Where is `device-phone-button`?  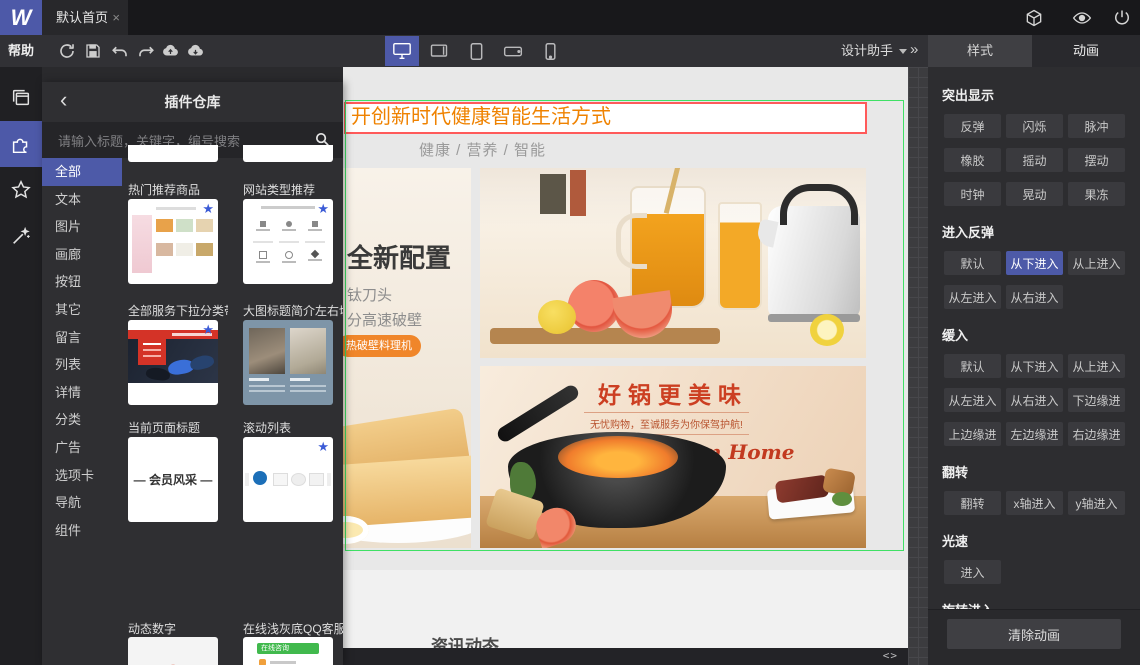 device-phone-button is located at coordinates (550, 51).